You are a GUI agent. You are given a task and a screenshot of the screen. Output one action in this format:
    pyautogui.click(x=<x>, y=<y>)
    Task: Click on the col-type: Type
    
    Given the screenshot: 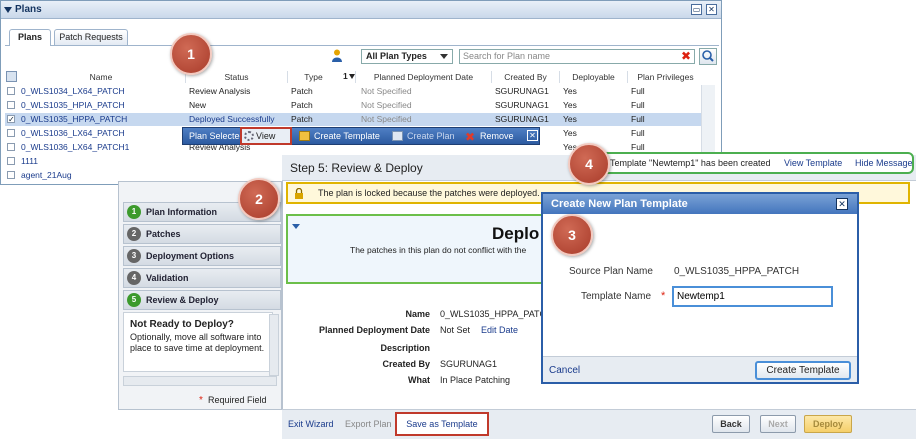 What is the action you would take?
    pyautogui.click(x=313, y=77)
    